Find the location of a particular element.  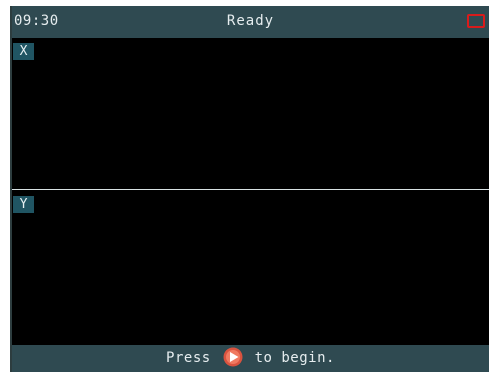

x-axis-label: X is located at coordinates (23, 51).